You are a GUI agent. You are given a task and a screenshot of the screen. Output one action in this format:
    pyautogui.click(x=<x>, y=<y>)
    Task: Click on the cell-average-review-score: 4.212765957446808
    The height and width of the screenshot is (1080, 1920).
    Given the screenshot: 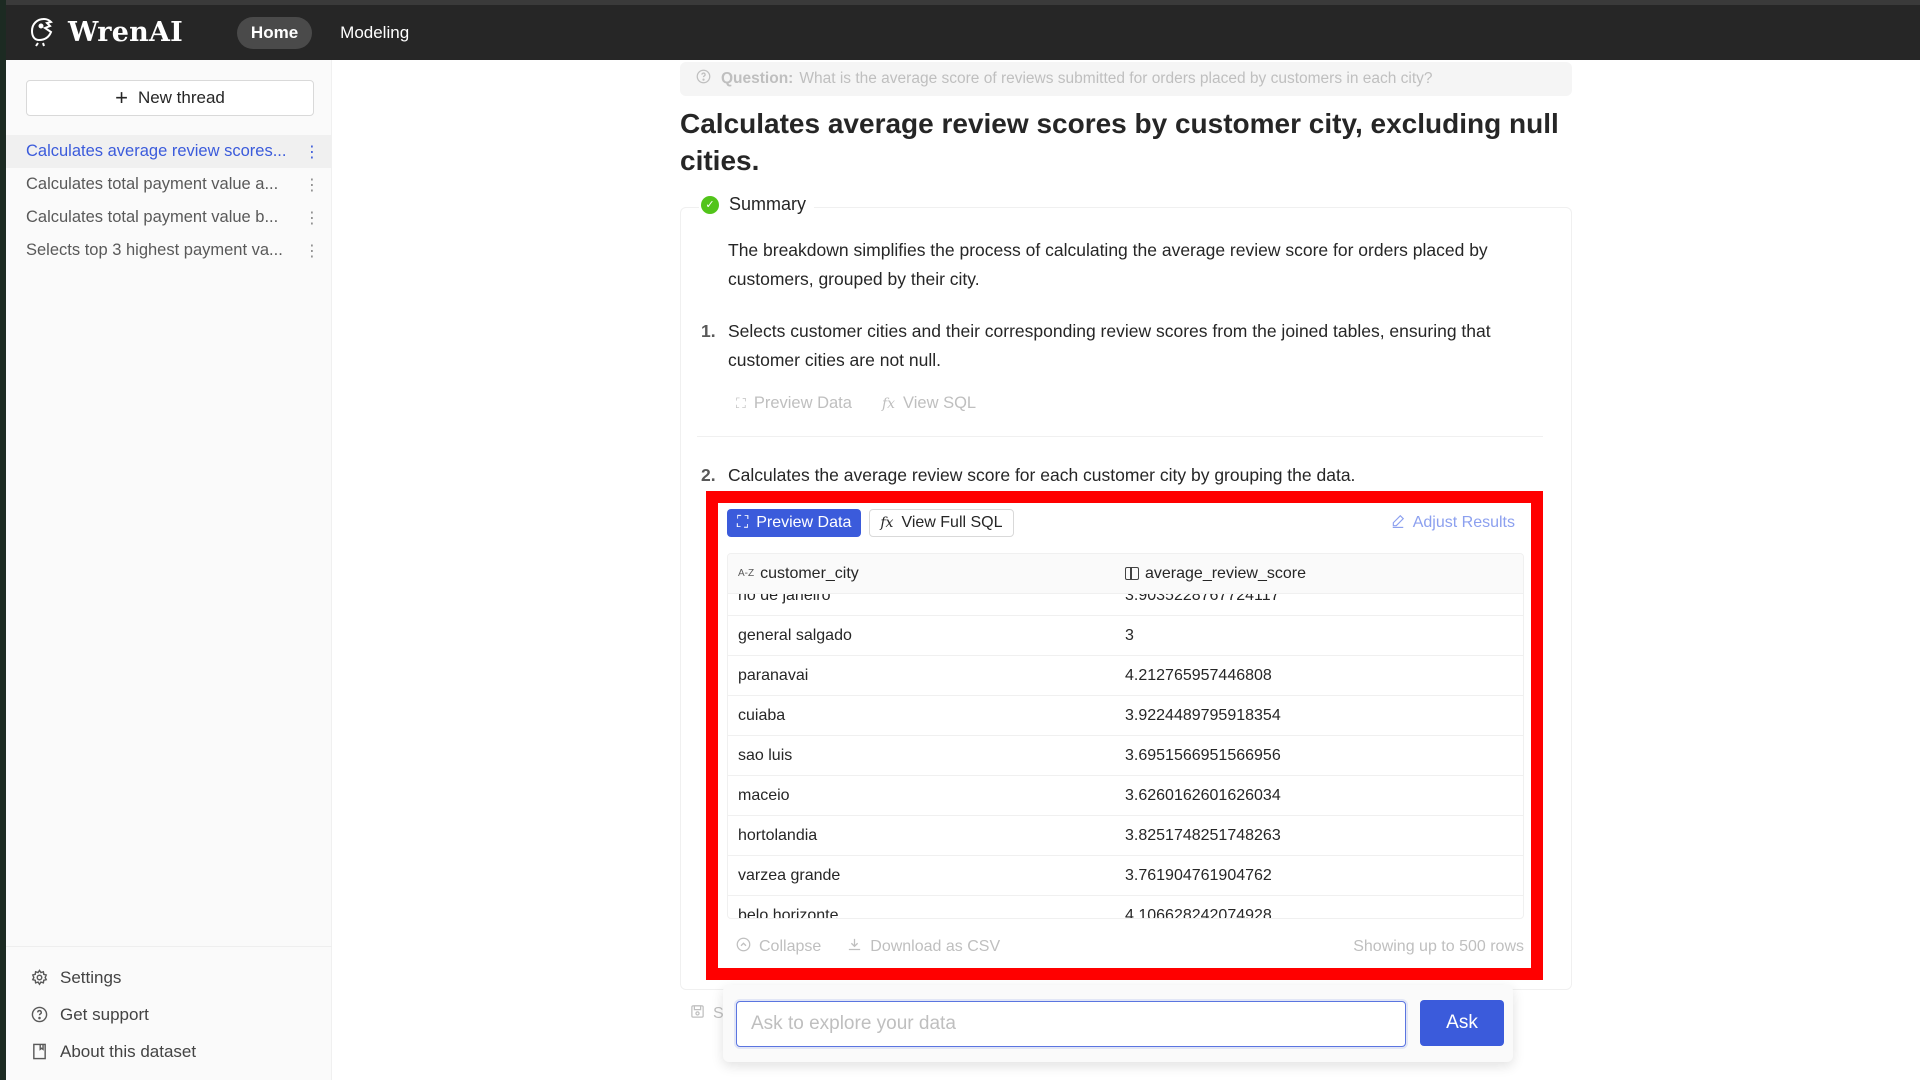 What is the action you would take?
    pyautogui.click(x=1198, y=675)
    